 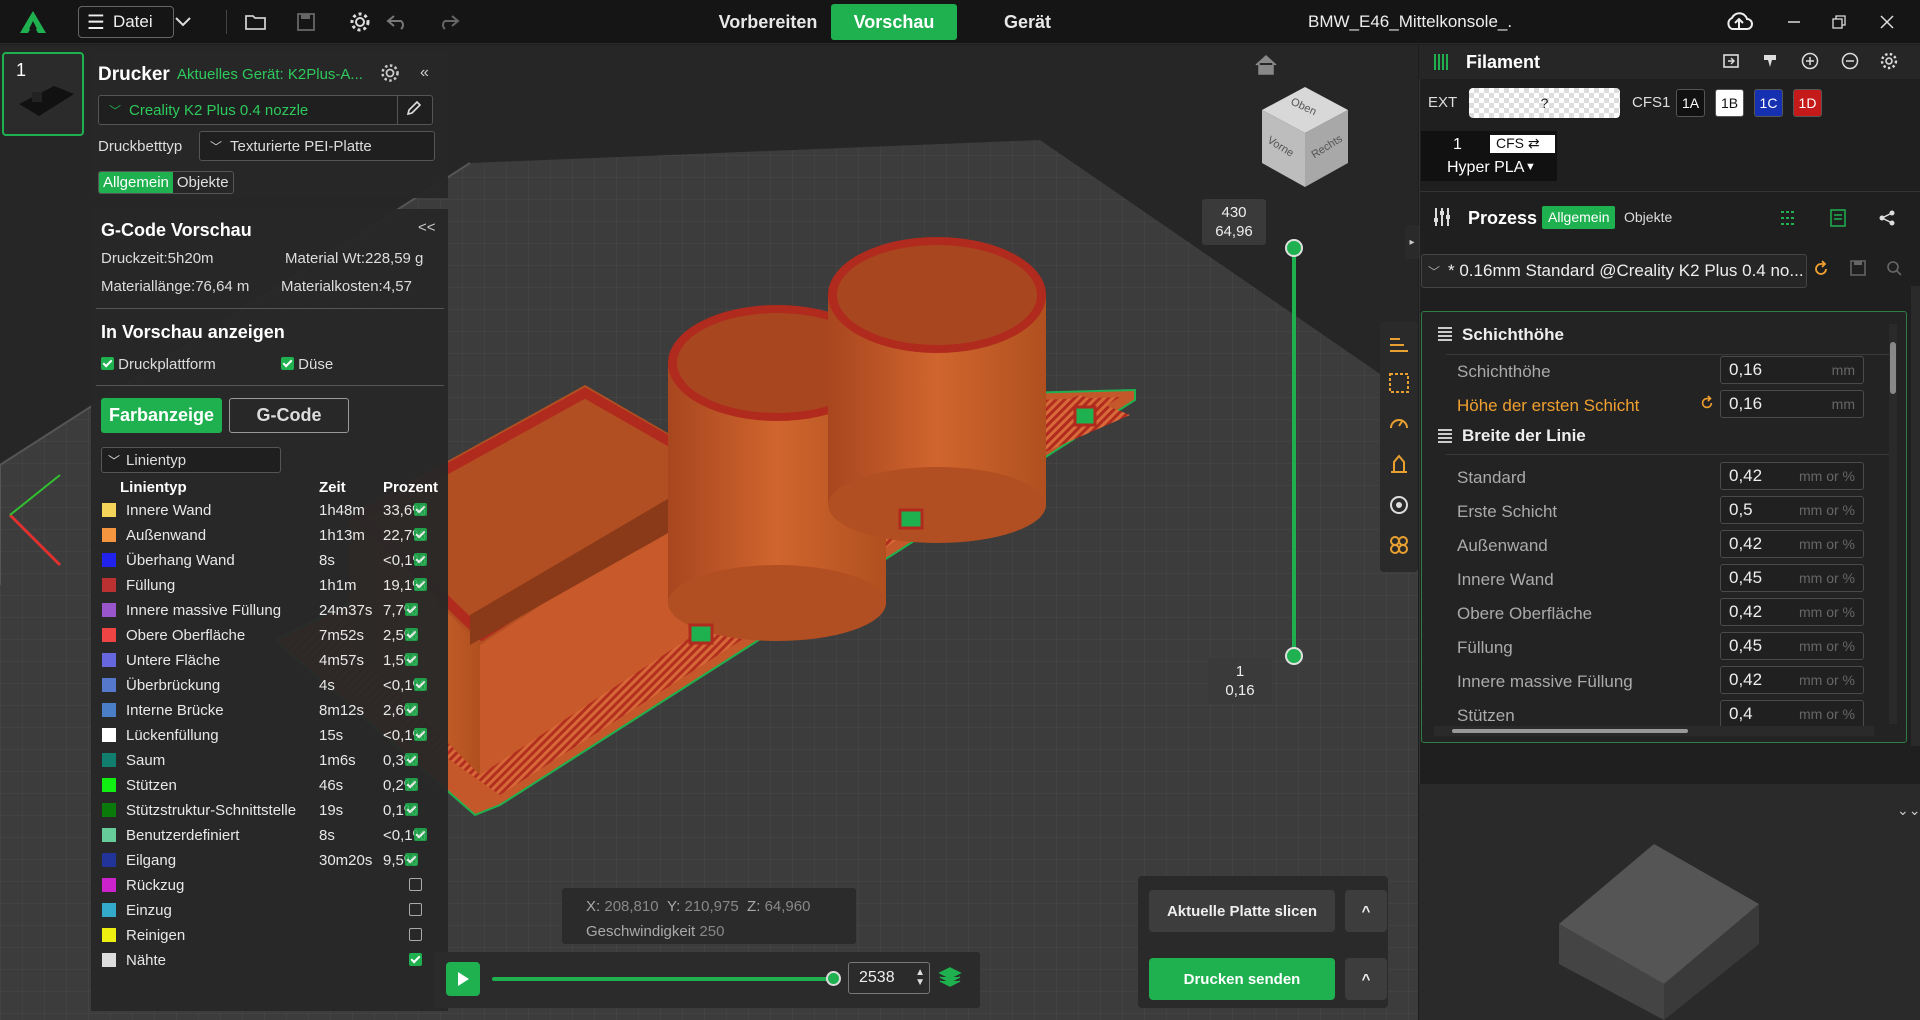 What do you see at coordinates (307, 364) in the screenshot?
I see `show-nozzle-option: Düse` at bounding box center [307, 364].